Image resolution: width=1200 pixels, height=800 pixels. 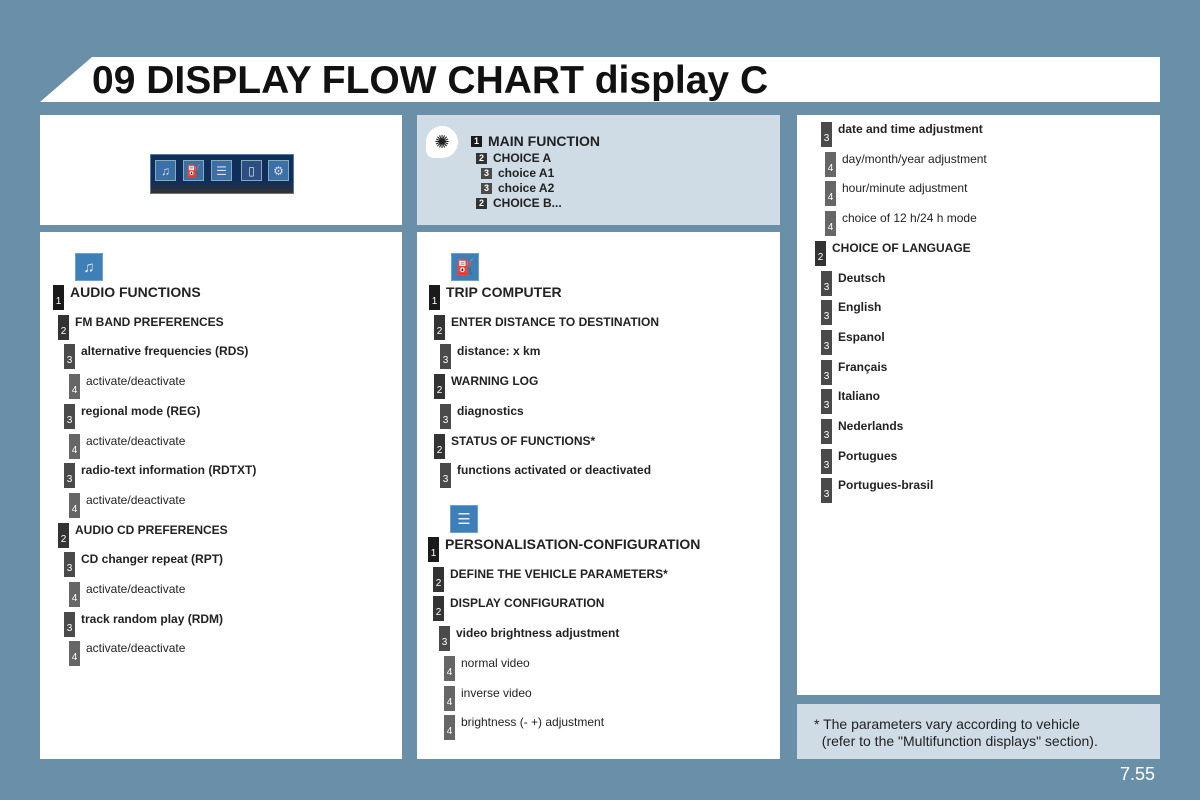 I want to click on list-item: 3 Portugues-brasil, so click(x=877, y=491).